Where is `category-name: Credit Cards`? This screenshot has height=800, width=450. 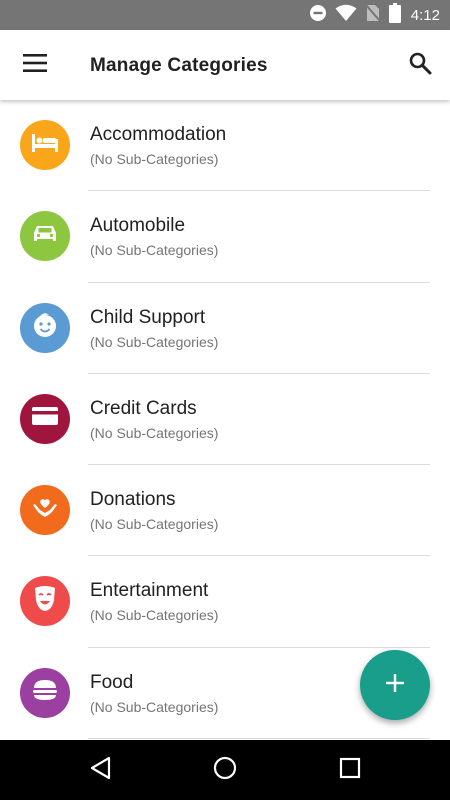
category-name: Credit Cards is located at coordinates (143, 408).